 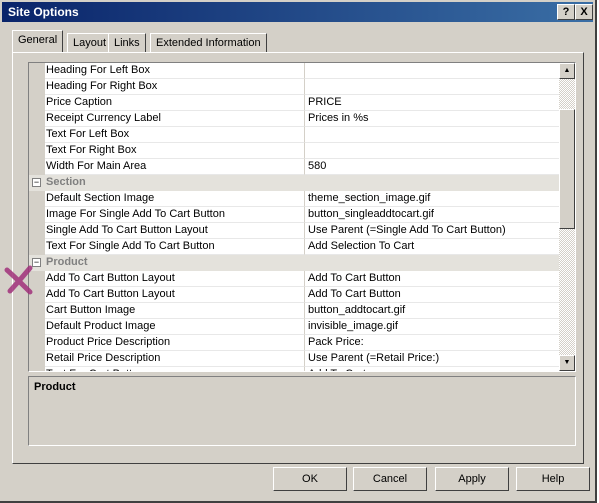 I want to click on tab-general: General, so click(x=38, y=41).